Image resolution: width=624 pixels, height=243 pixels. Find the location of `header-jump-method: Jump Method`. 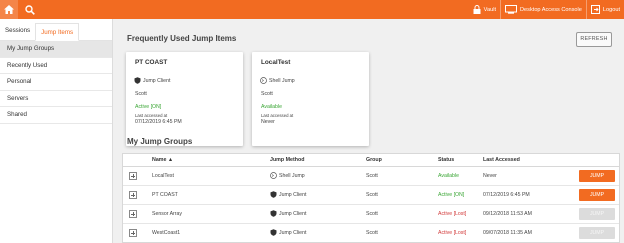

header-jump-method: Jump Method is located at coordinates (287, 160).